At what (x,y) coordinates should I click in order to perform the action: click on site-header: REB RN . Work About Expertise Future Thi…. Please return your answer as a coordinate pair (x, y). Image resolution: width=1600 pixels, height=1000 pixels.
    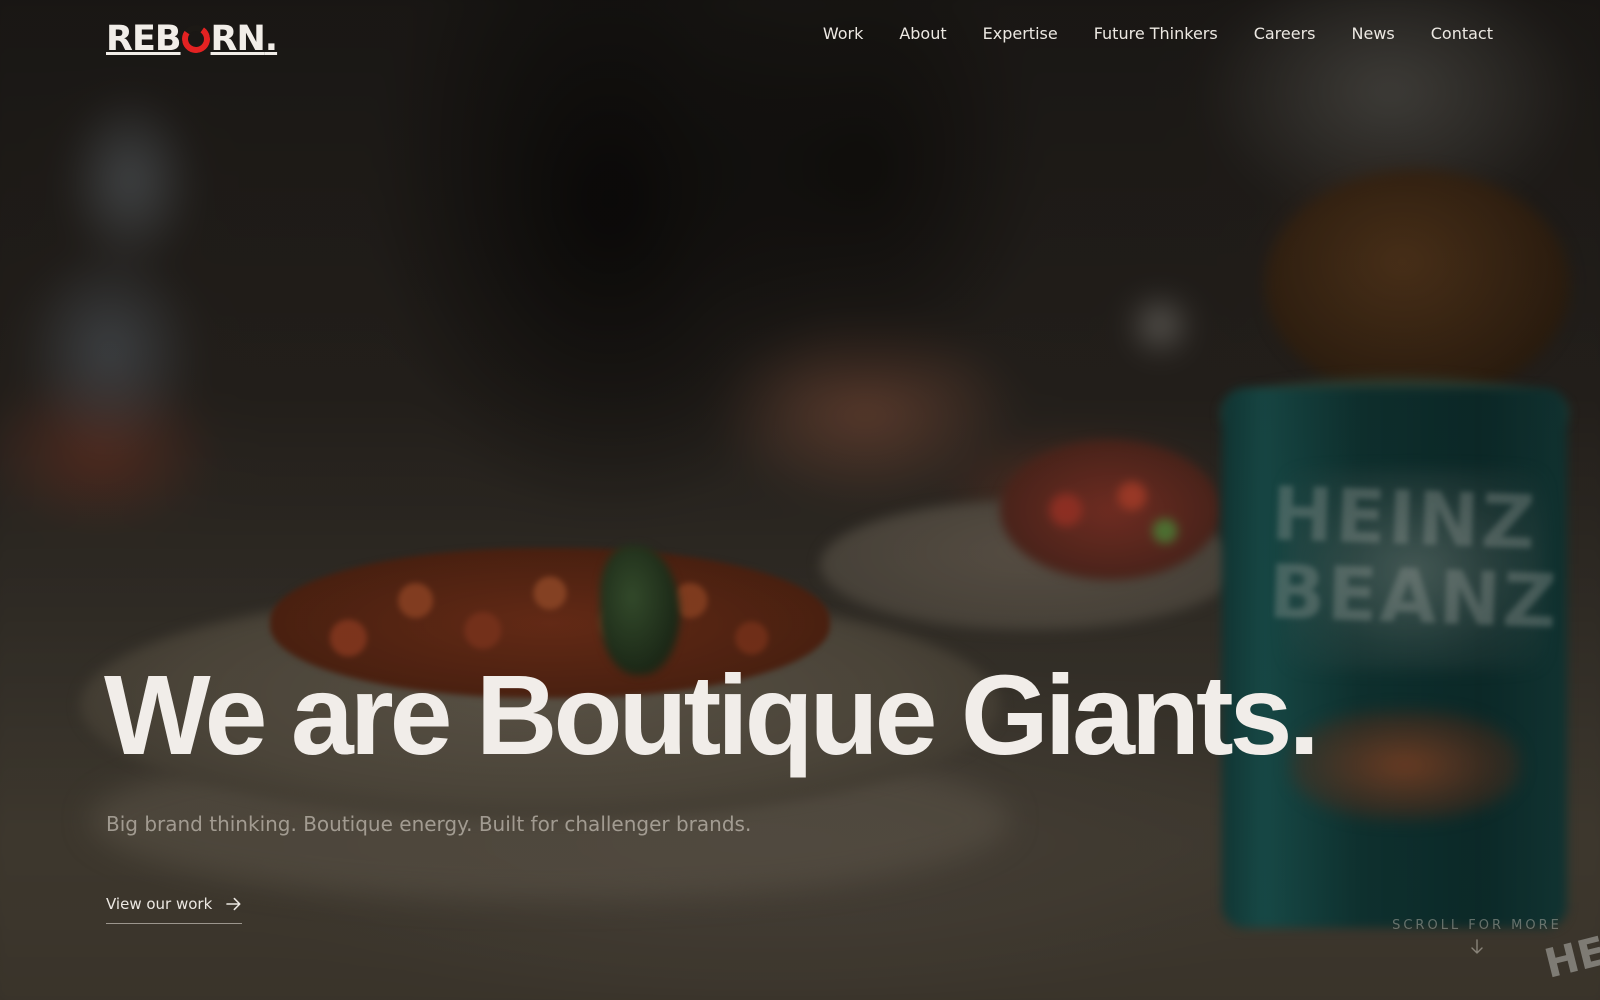
    Looking at the image, I should click on (800, 35).